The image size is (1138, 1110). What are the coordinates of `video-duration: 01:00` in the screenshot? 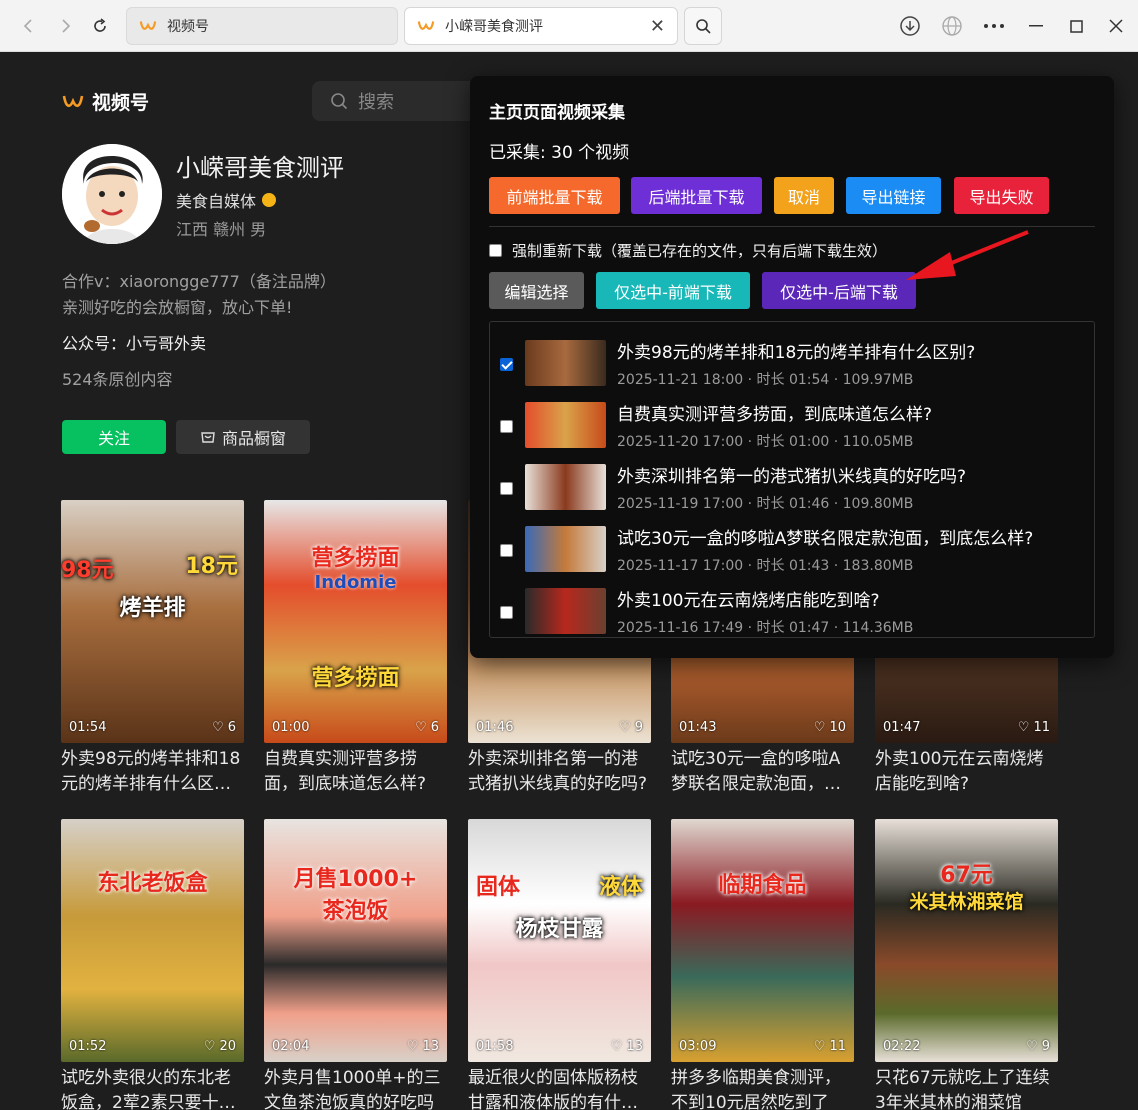 It's located at (291, 727).